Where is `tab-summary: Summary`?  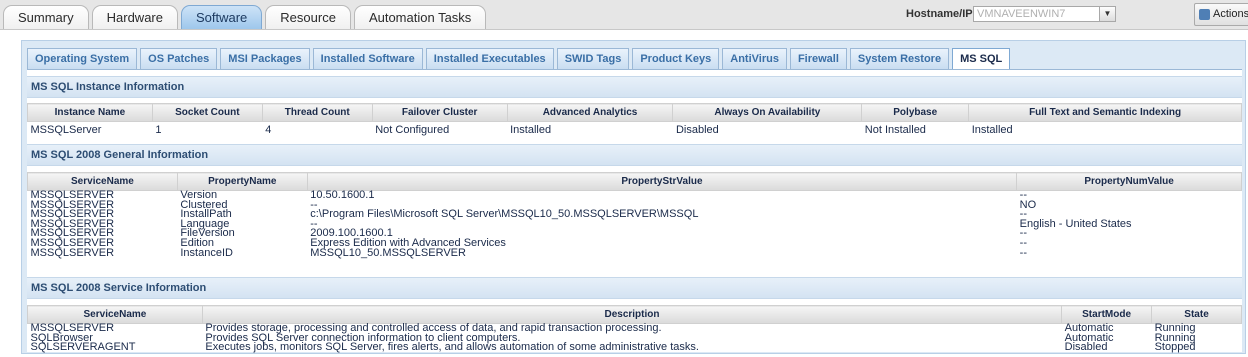 tab-summary: Summary is located at coordinates (46, 17).